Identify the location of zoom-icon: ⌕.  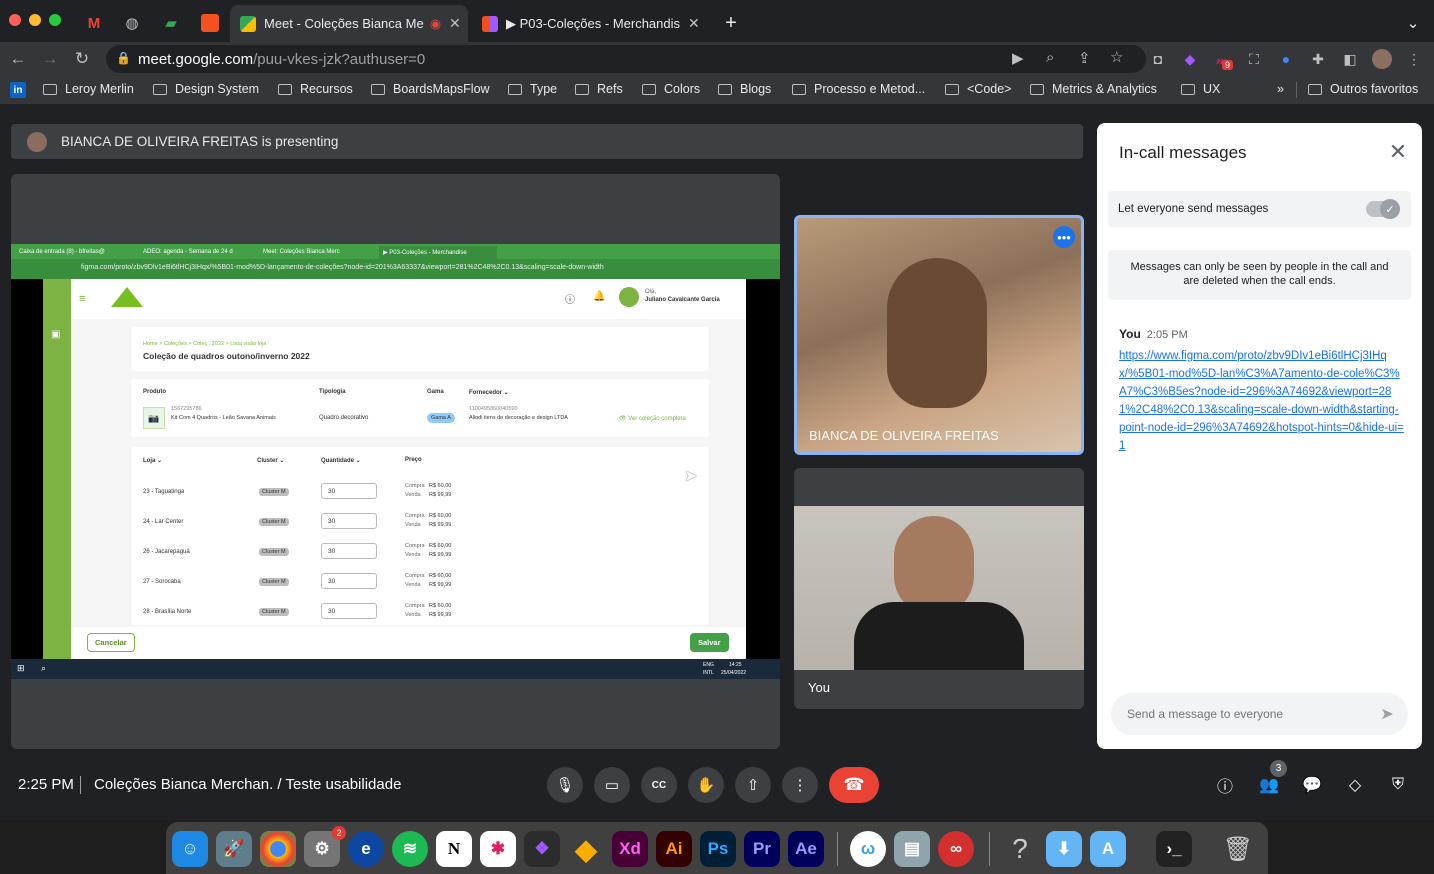
(1050, 57).